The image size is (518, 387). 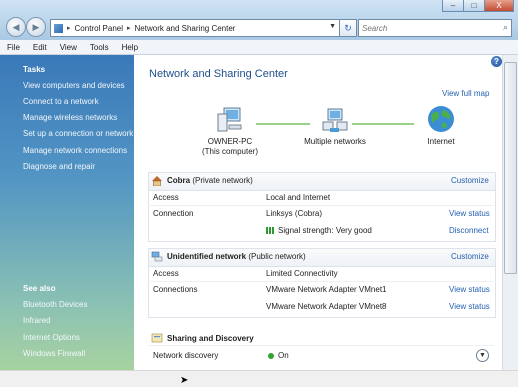 What do you see at coordinates (39, 47) in the screenshot?
I see `menu-edit: Edit` at bounding box center [39, 47].